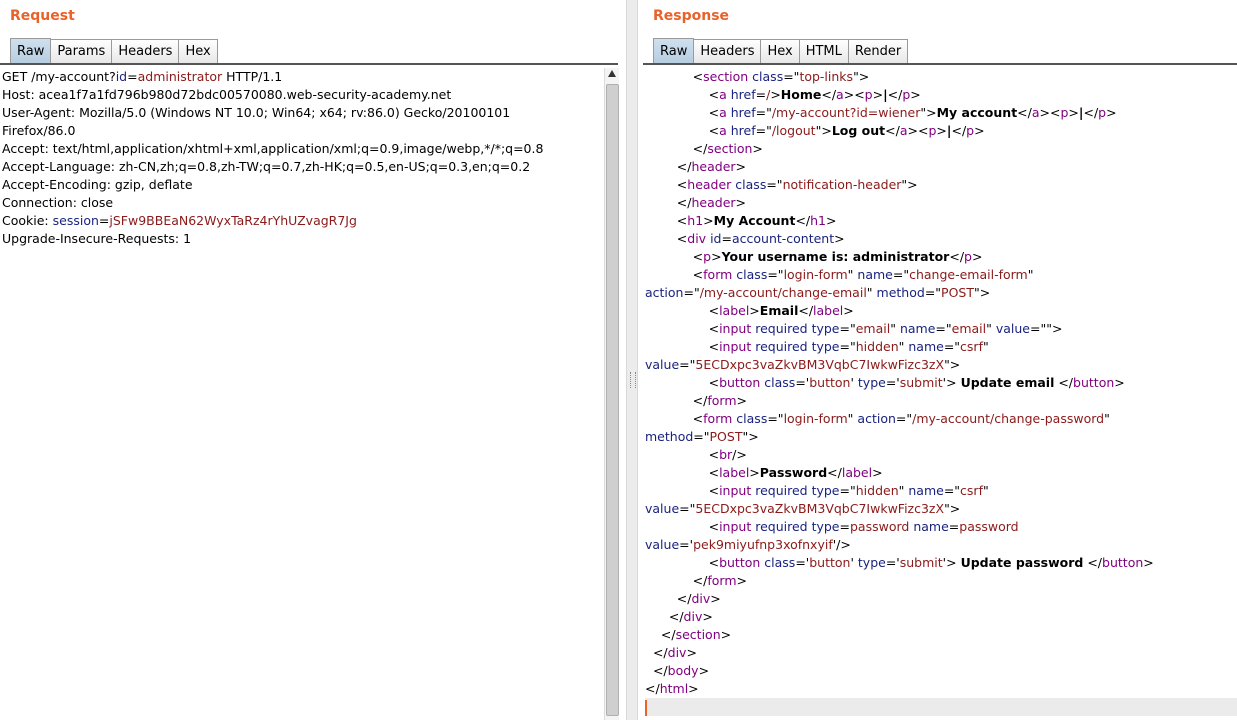  I want to click on response-token: ">, so click(823, 130).